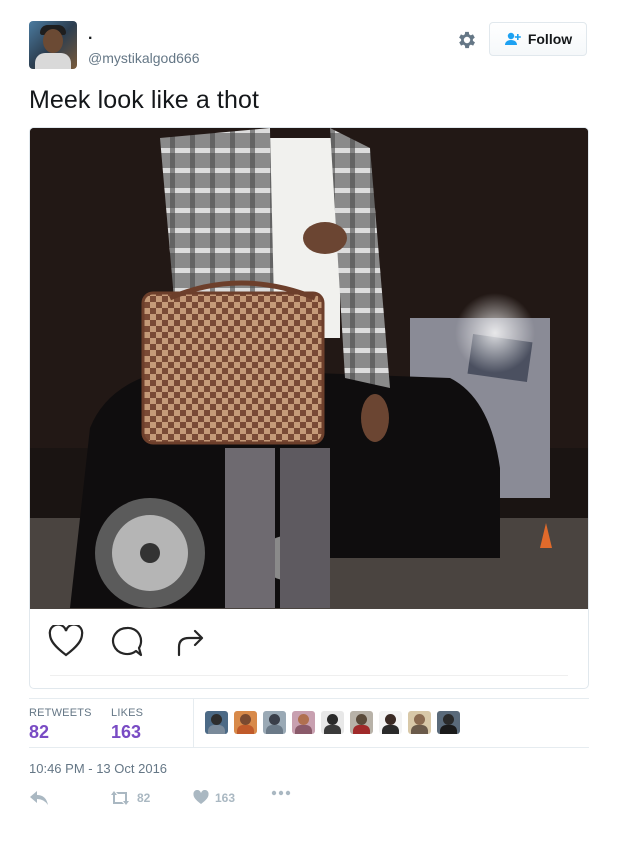 Image resolution: width=625 pixels, height=841 pixels. I want to click on follow-label: Follow, so click(550, 39).